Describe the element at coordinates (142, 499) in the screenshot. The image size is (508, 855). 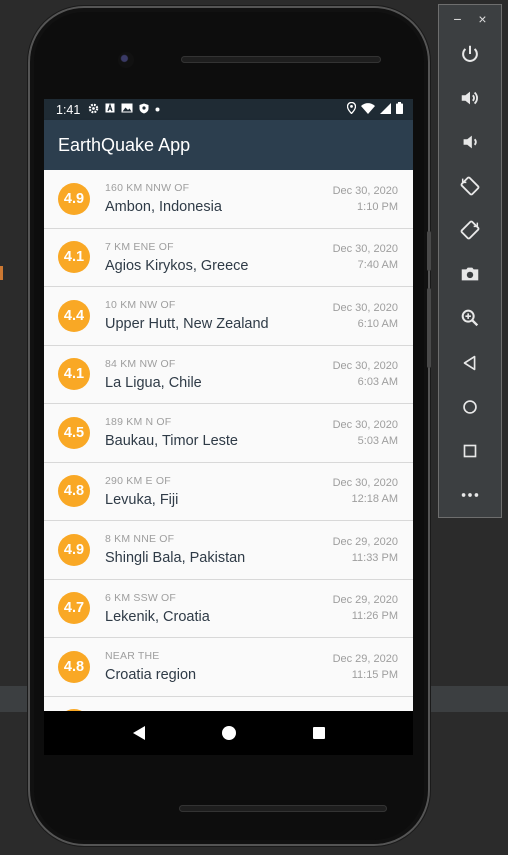
I see `primary-location: Levuka, Fiji` at that location.